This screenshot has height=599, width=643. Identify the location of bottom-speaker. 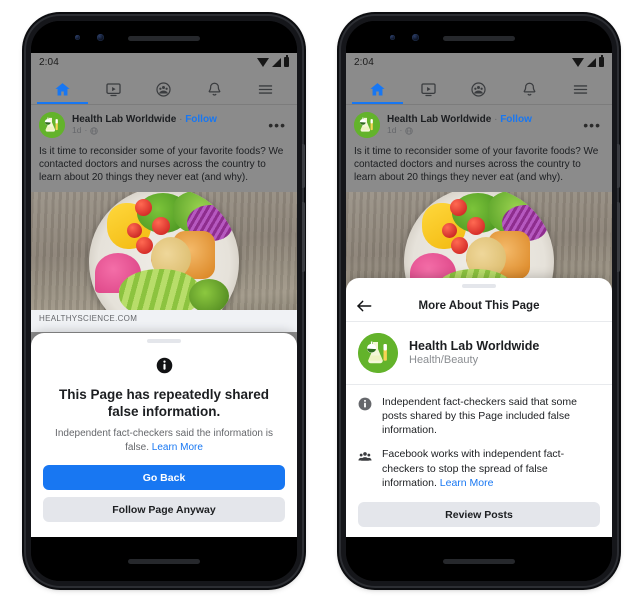
(164, 561).